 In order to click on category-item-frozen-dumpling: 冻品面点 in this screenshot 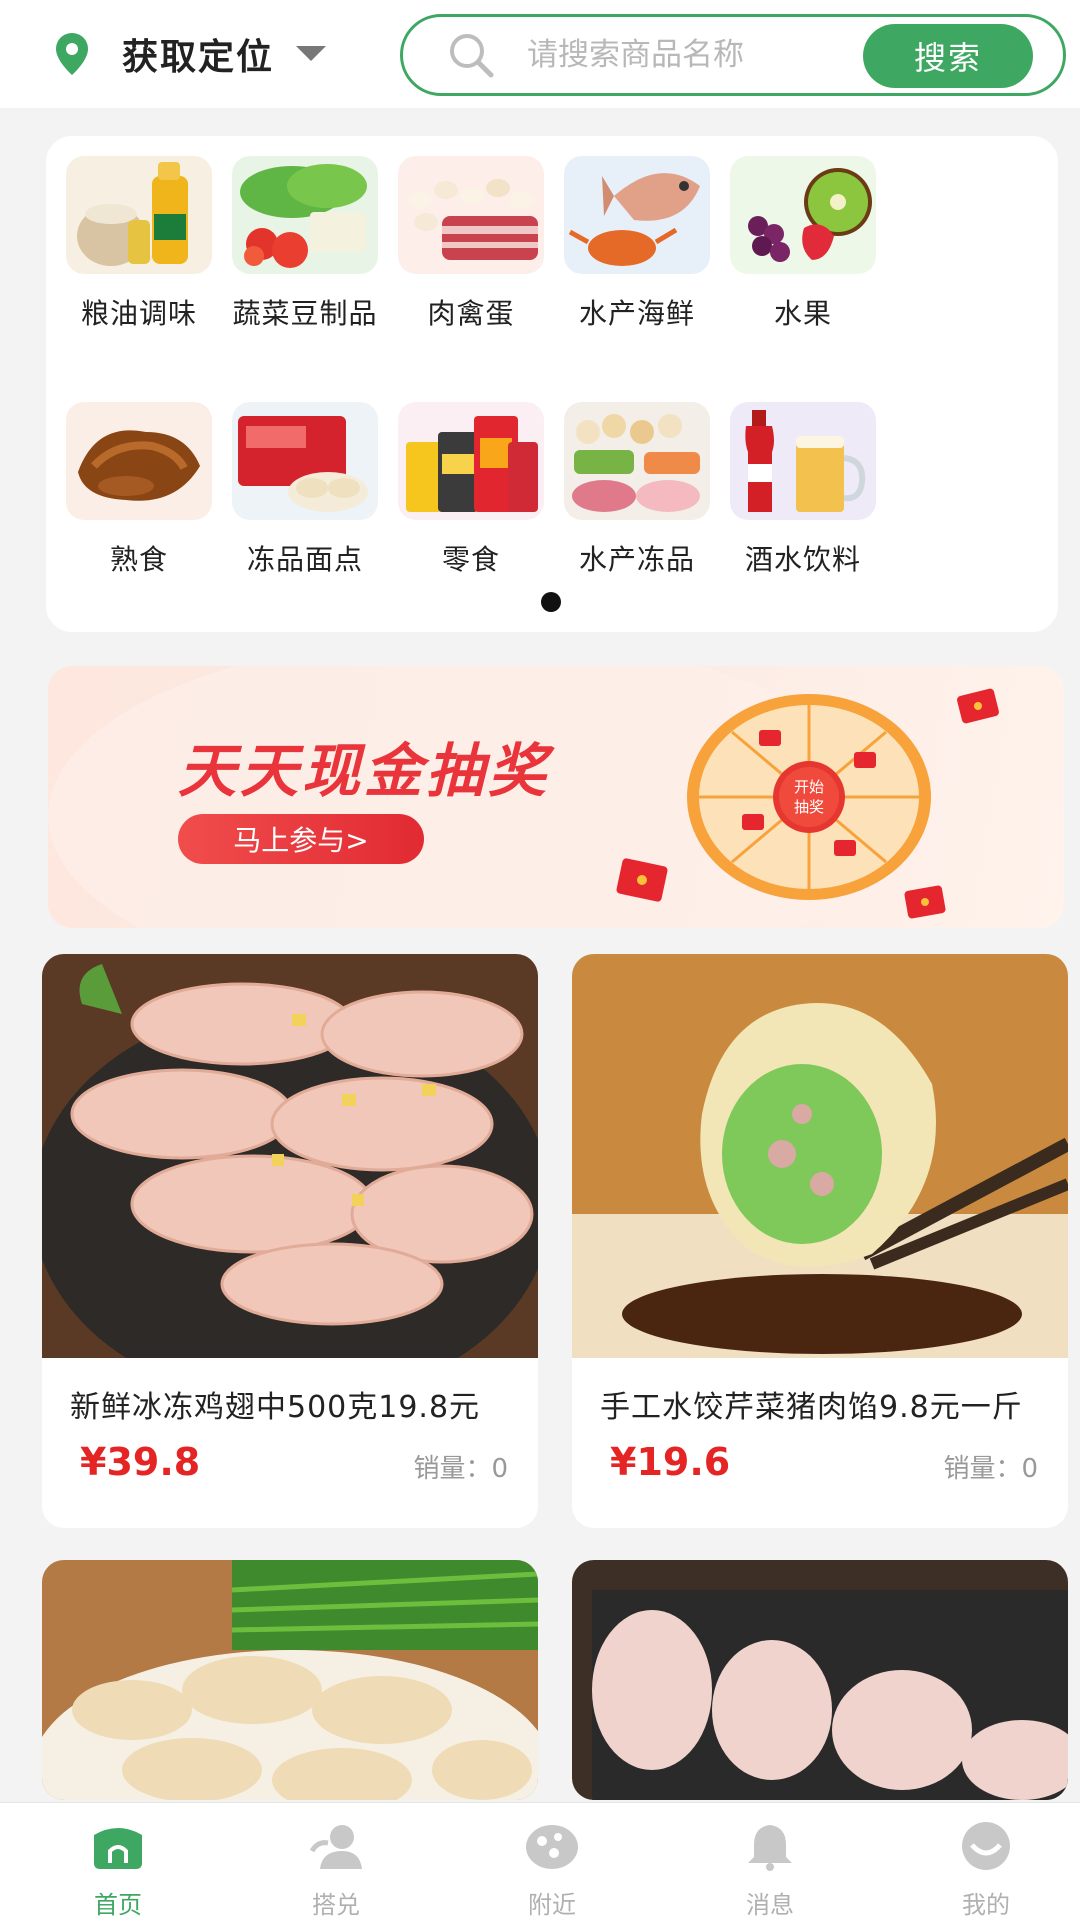, I will do `click(305, 490)`.